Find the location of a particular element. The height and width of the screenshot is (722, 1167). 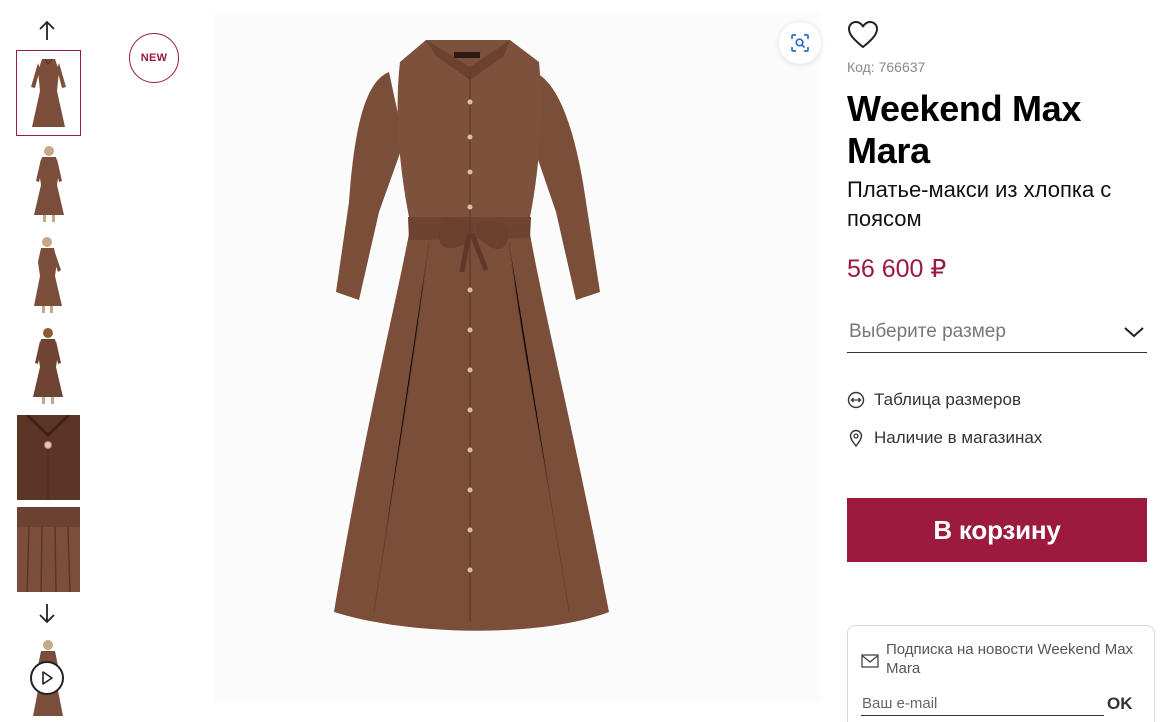

thumbnails-down-arrow is located at coordinates (47, 613).